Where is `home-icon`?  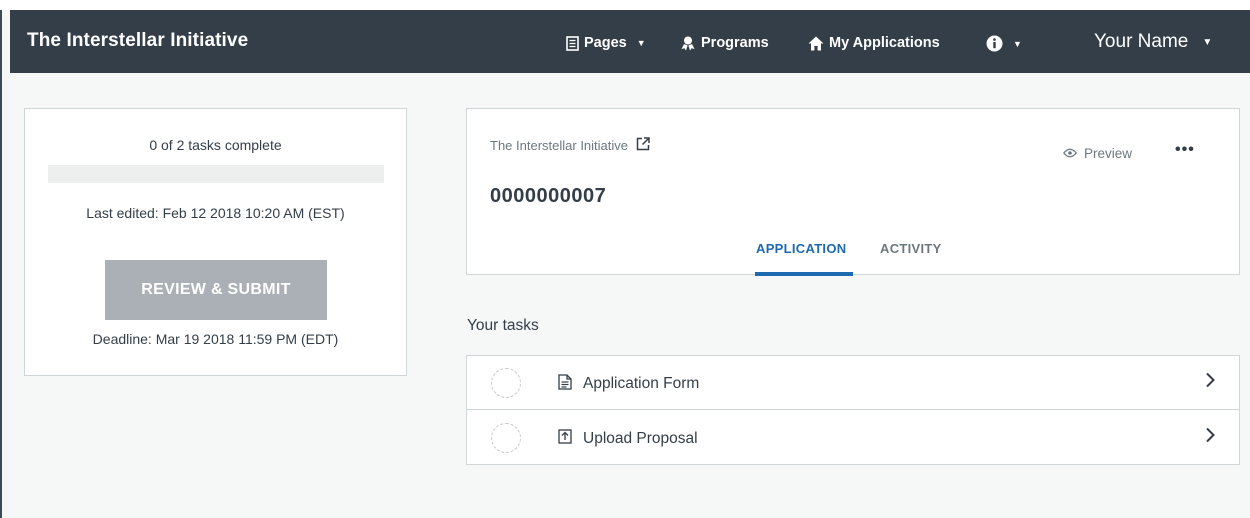 home-icon is located at coordinates (816, 43).